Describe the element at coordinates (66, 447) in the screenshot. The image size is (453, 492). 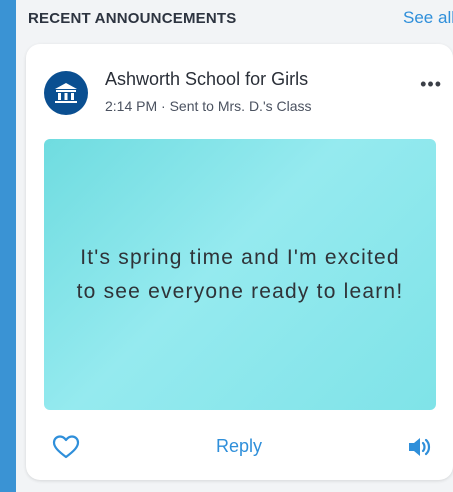
I see `heart-icon` at that location.